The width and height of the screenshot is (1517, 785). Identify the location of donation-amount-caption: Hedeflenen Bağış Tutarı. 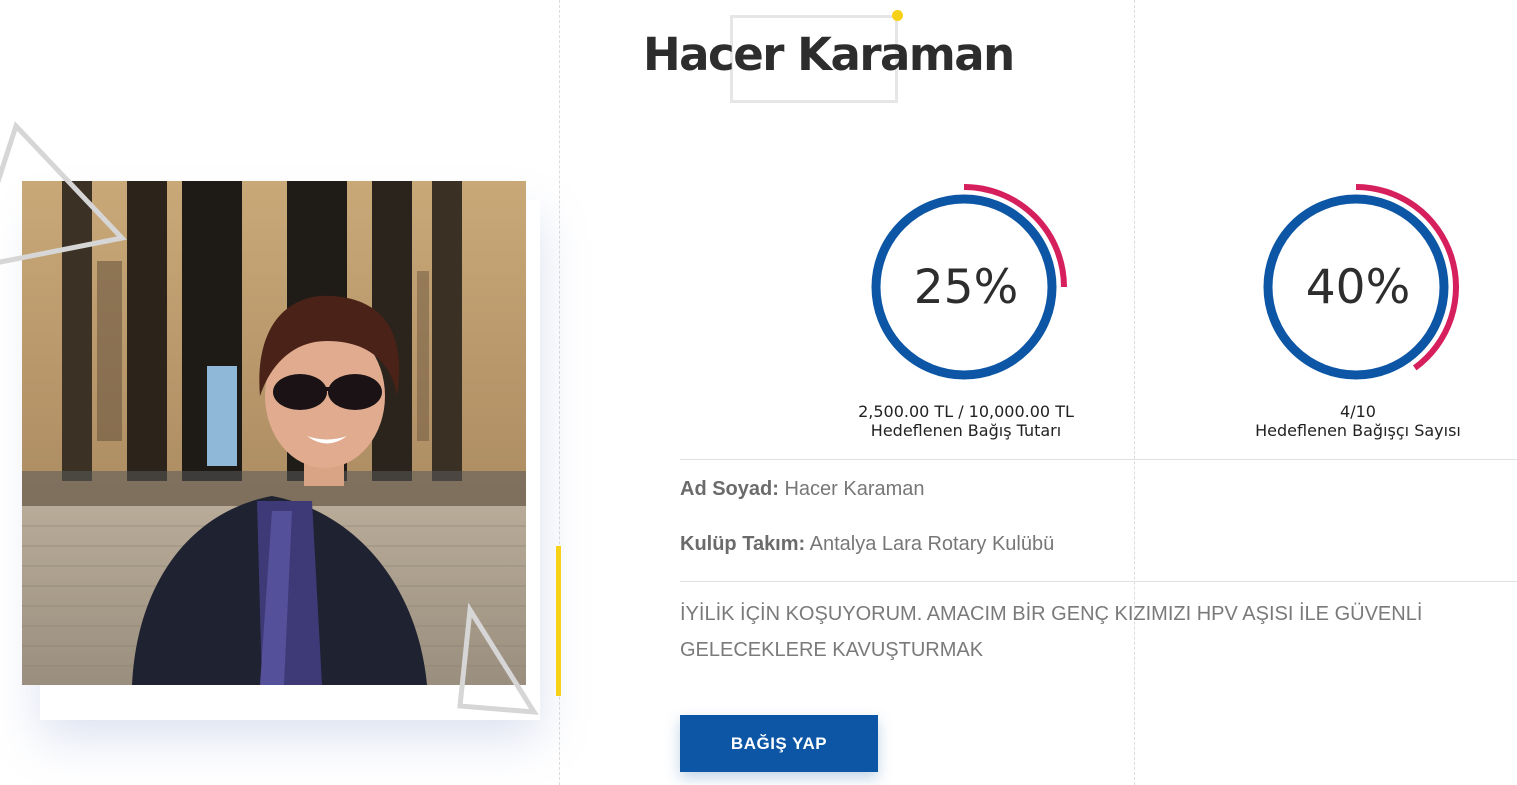
(966, 430).